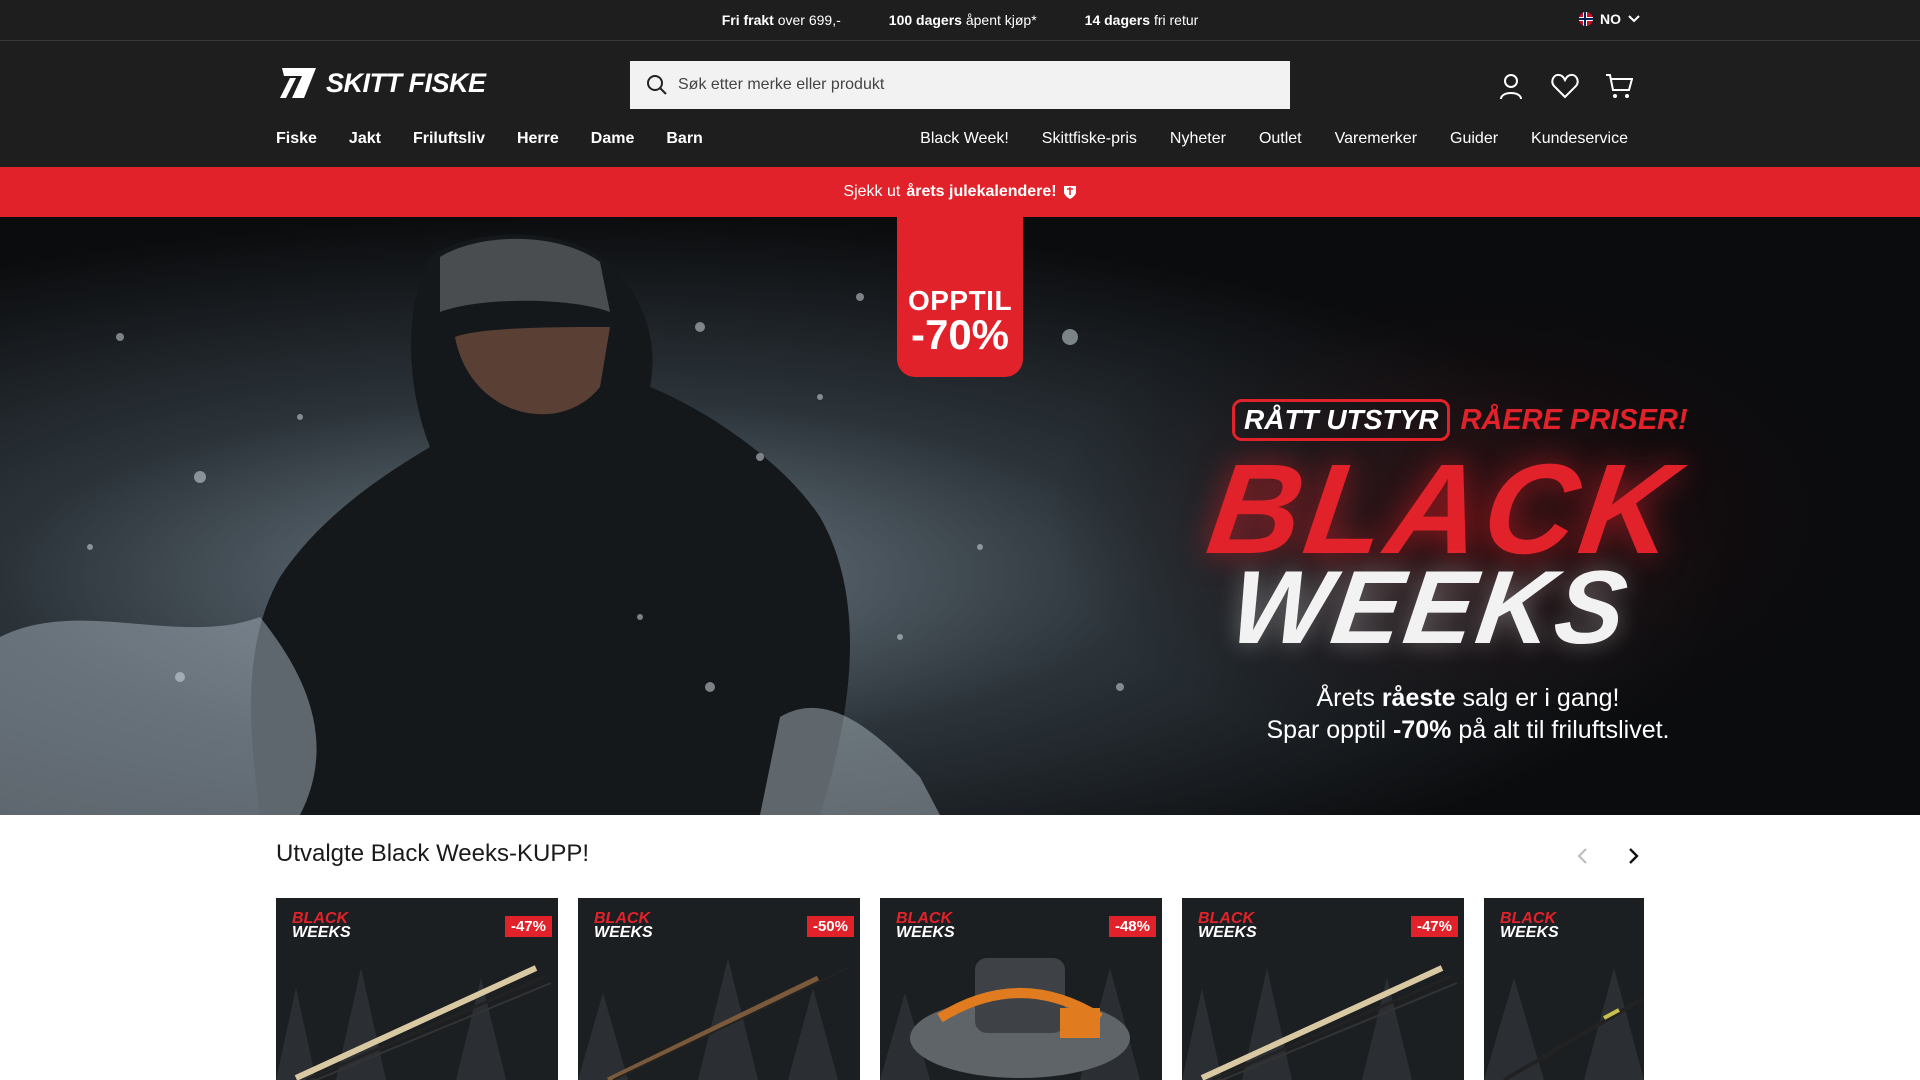  Describe the element at coordinates (1176, 20) in the screenshot. I see `usp-text: fri retur` at that location.